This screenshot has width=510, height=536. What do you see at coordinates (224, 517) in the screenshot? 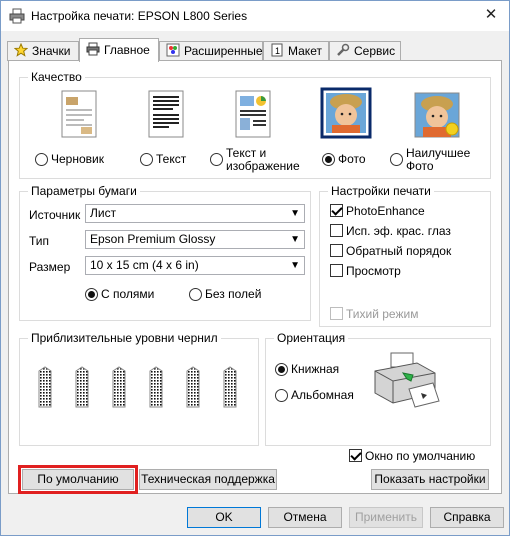
I see `ok-button: OK` at bounding box center [224, 517].